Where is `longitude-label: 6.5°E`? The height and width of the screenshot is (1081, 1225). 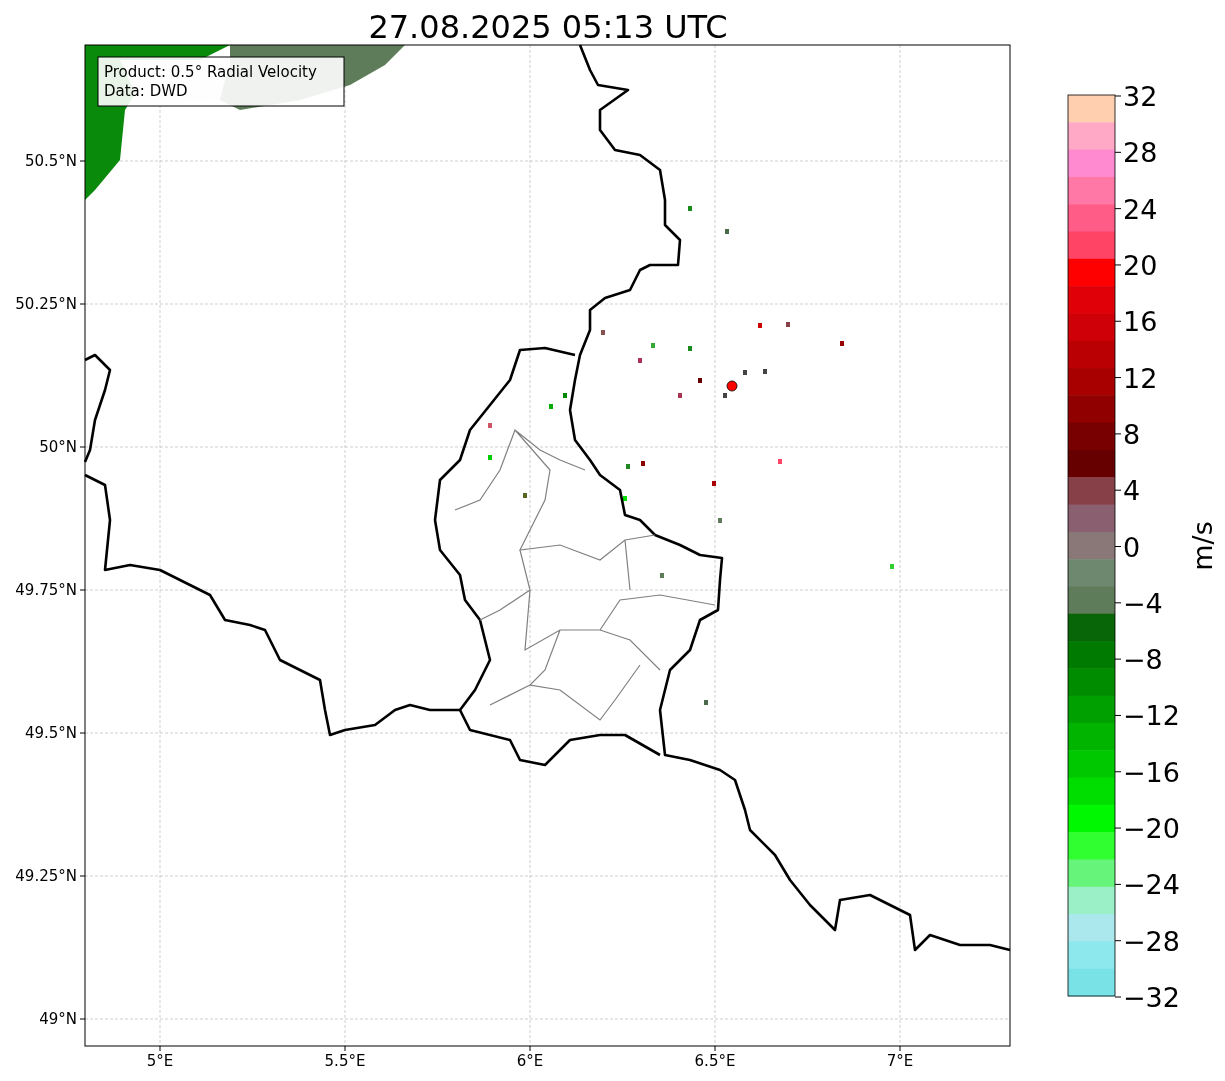
longitude-label: 6.5°E is located at coordinates (715, 1061).